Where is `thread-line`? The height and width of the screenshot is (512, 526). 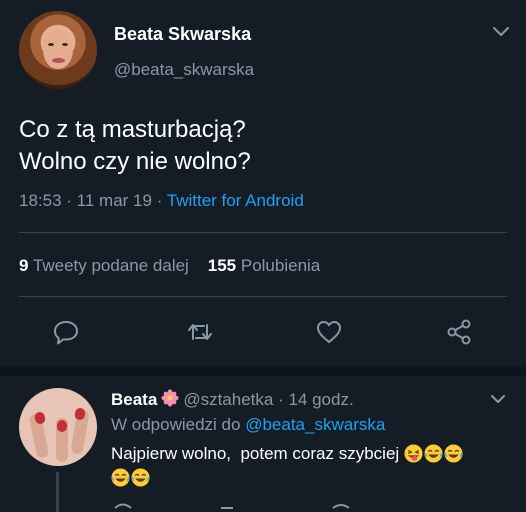
thread-line is located at coordinates (57, 492).